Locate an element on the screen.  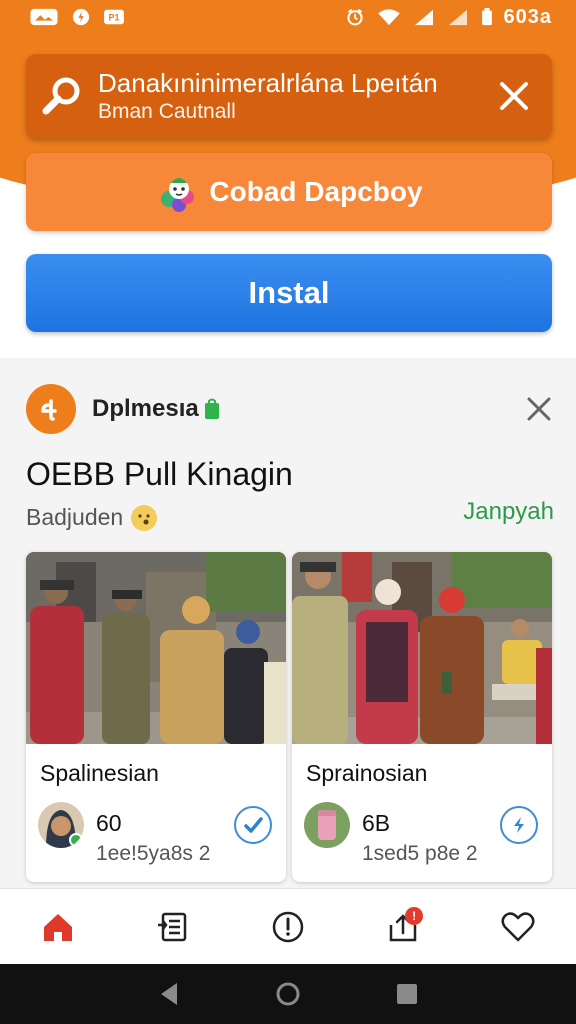
channel-header: Dplmesıa is located at coordinates (291, 409).